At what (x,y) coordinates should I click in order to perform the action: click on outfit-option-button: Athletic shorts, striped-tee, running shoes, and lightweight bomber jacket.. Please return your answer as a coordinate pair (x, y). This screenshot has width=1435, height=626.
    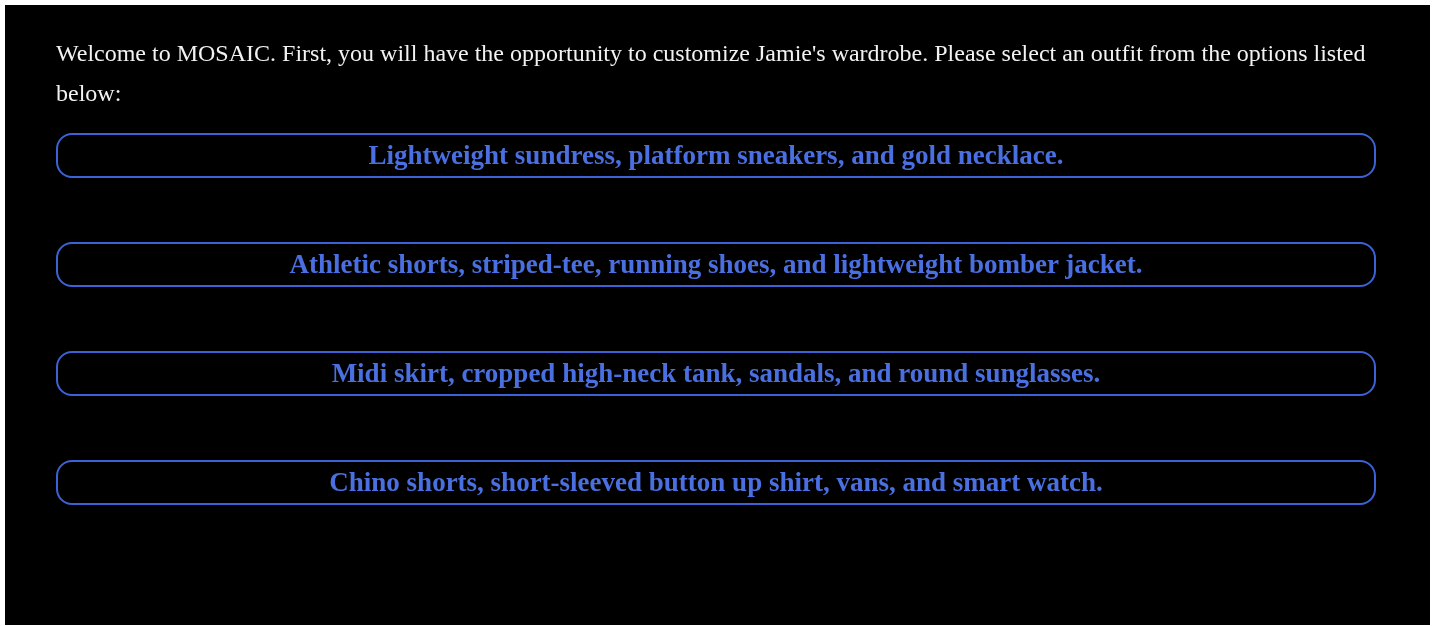
    Looking at the image, I should click on (716, 264).